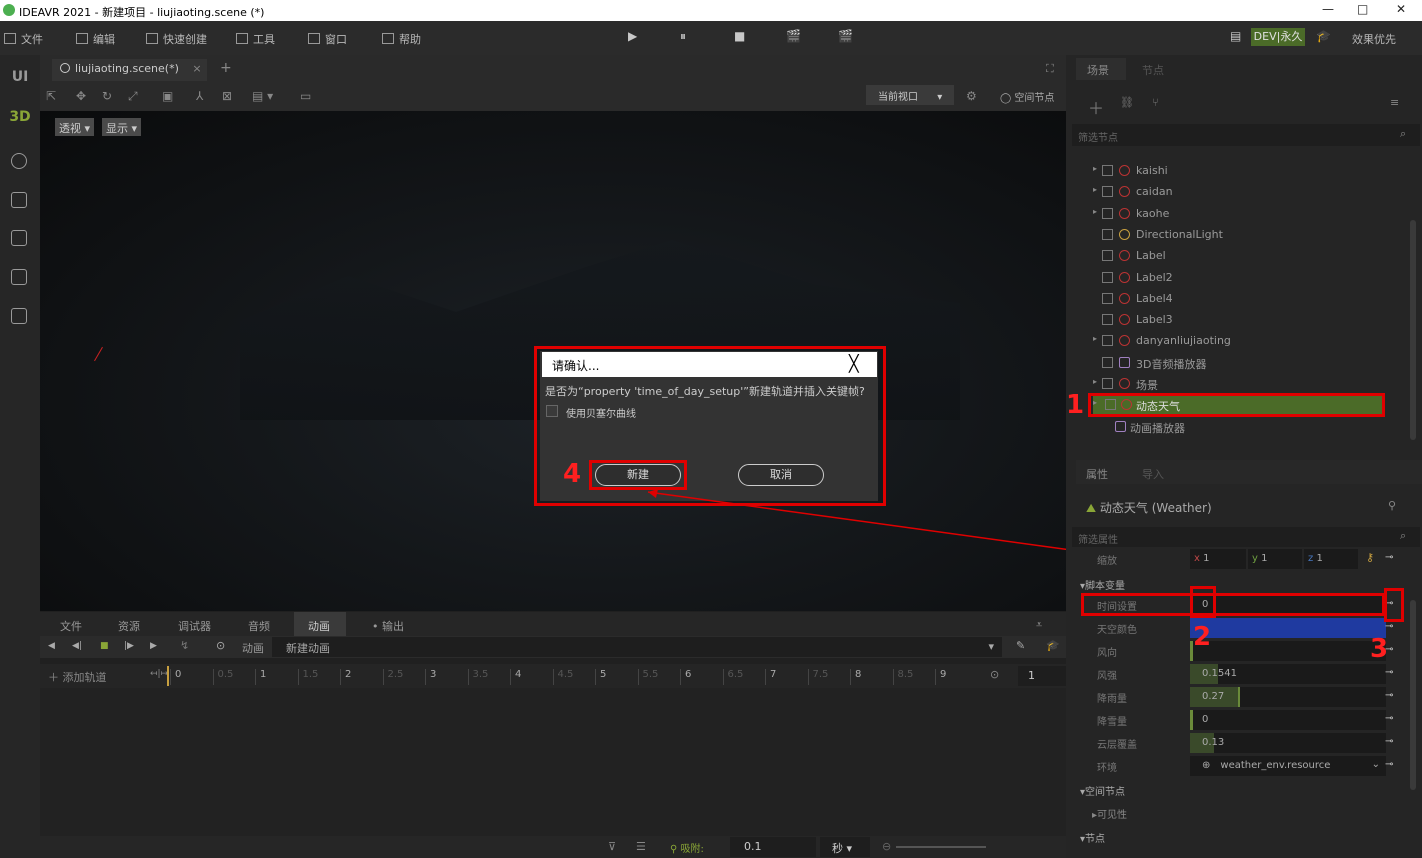  I want to click on prev-frame-icon: ◀|, so click(77, 646).